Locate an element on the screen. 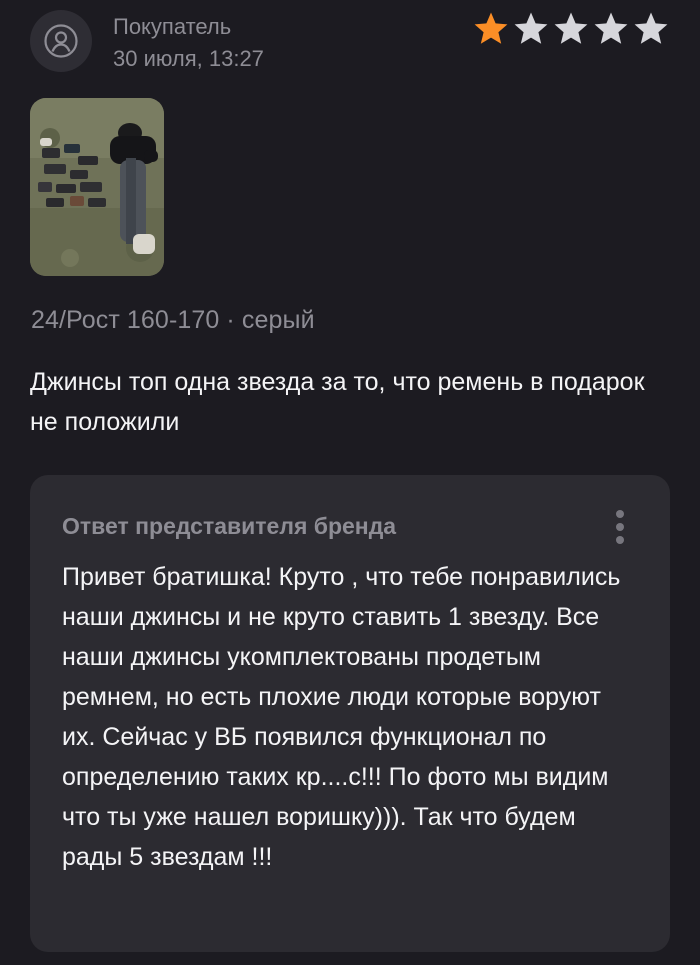  avatar is located at coordinates (61, 41).